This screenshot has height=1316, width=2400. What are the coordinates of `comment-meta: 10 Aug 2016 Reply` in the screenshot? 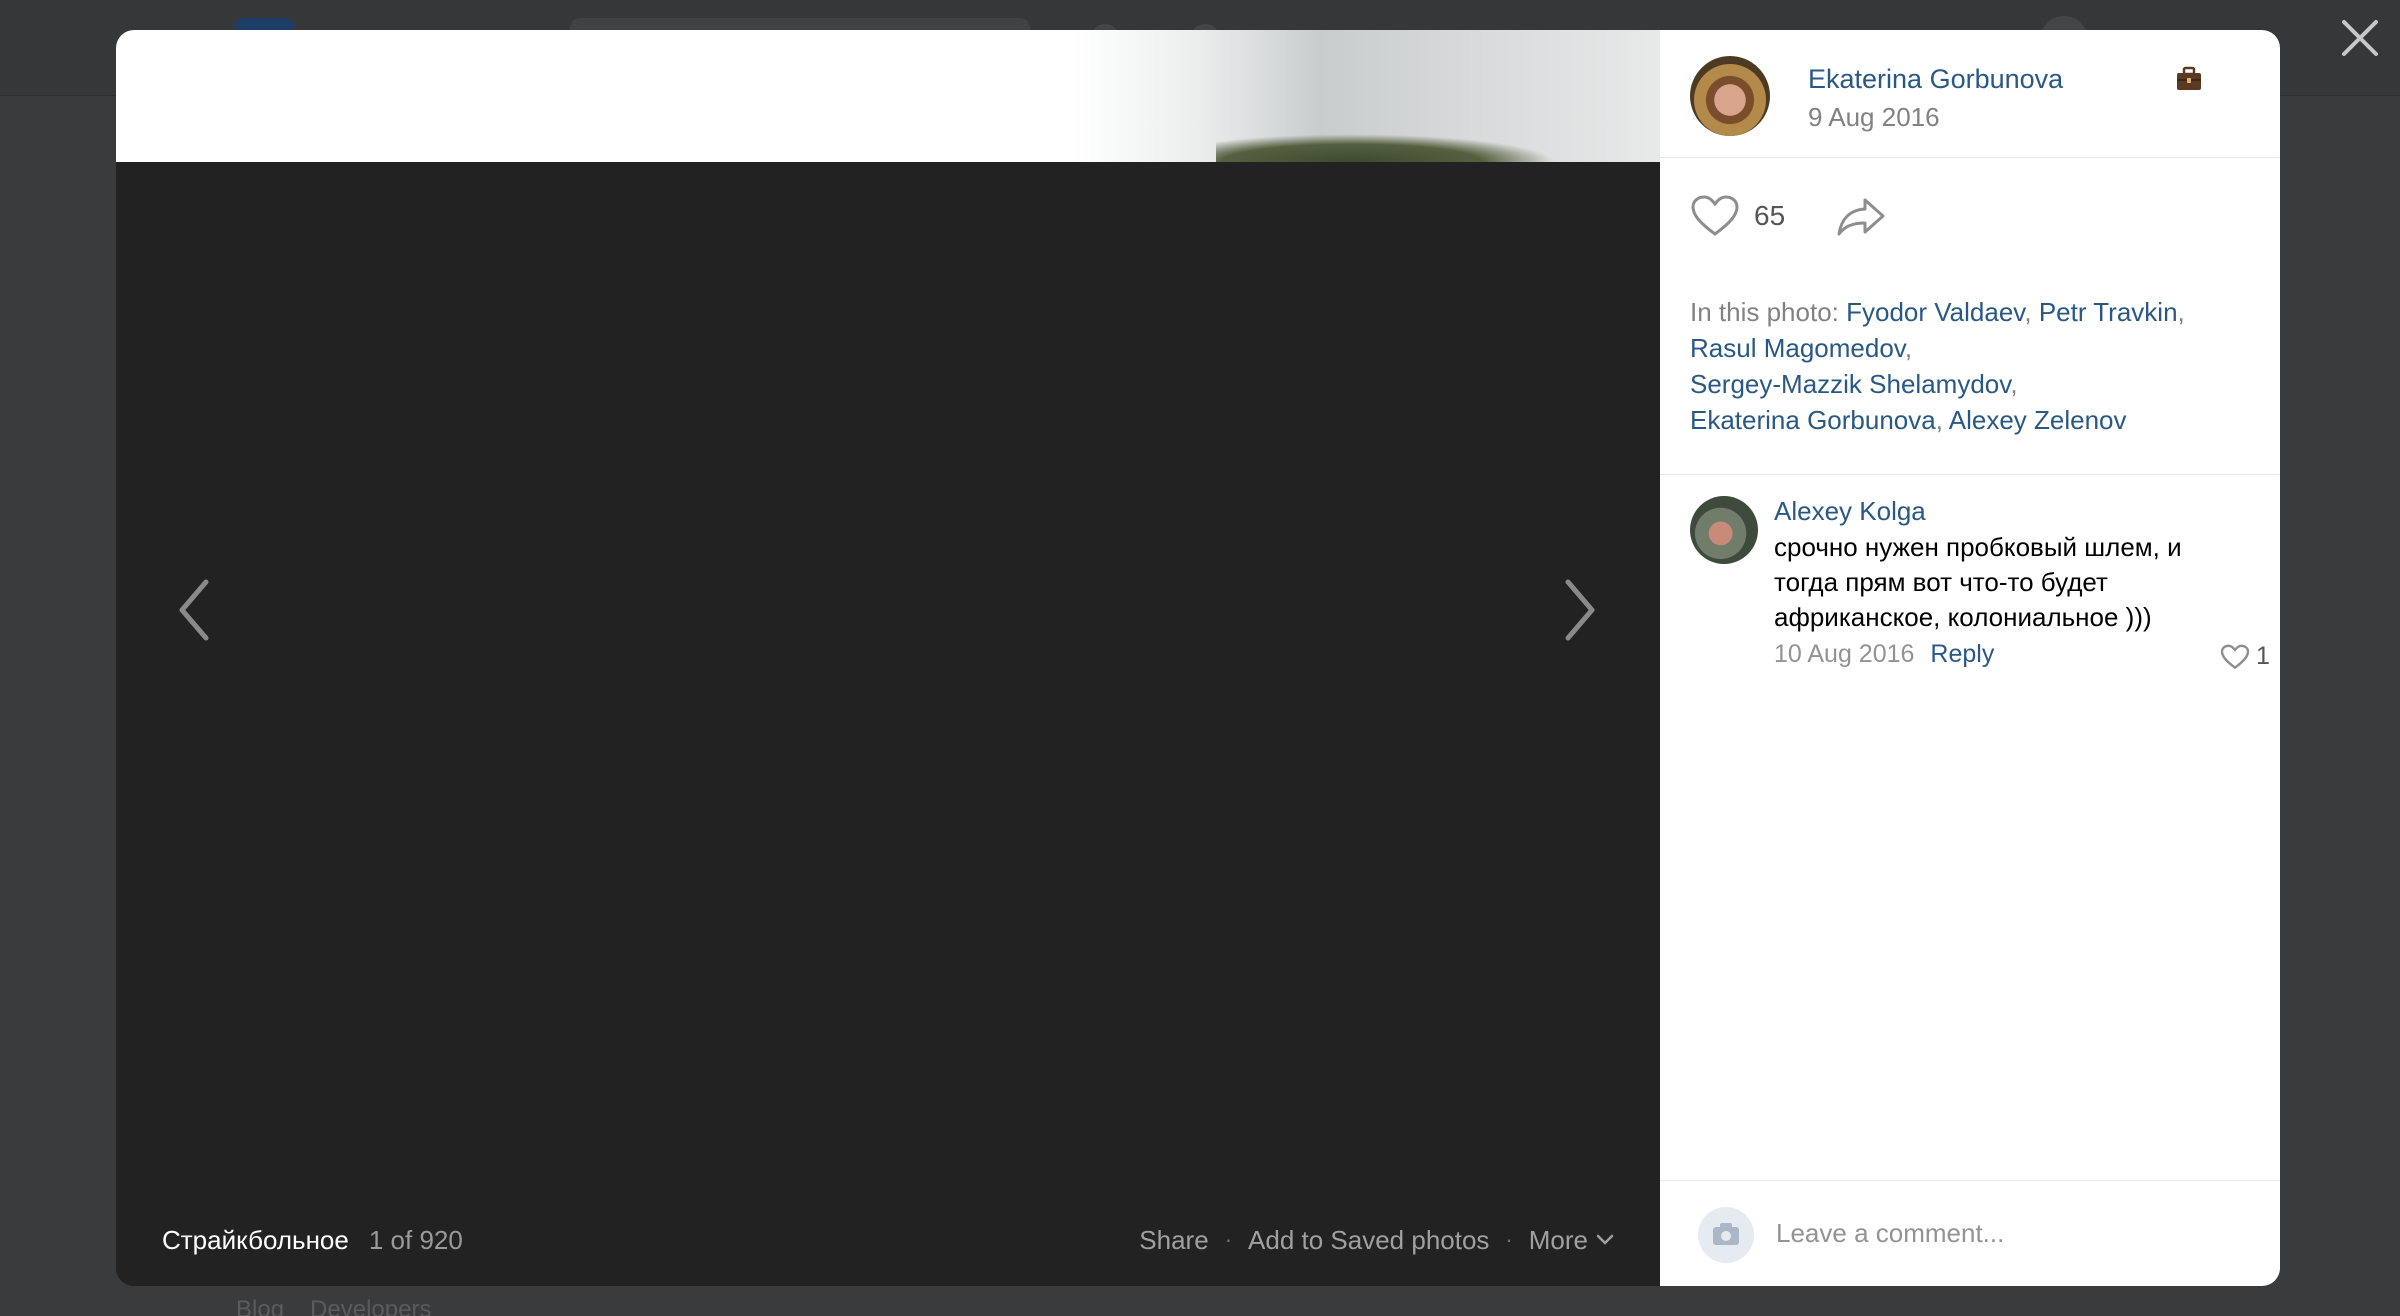 It's located at (1884, 654).